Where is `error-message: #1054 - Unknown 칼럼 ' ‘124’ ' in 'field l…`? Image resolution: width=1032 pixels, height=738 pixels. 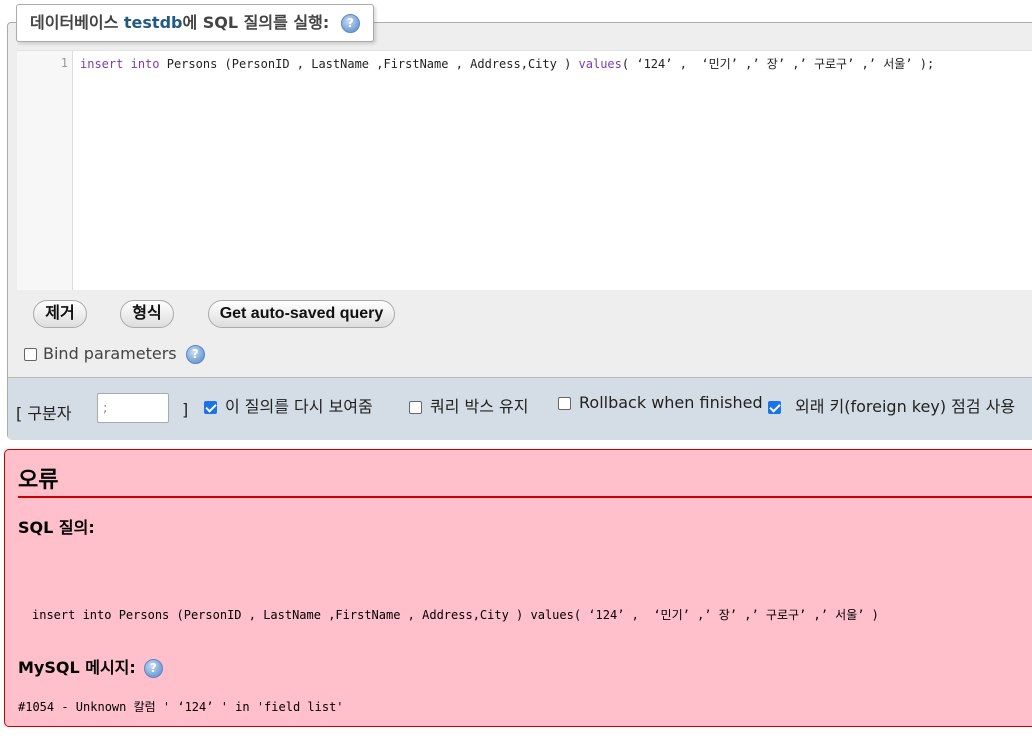 error-message: #1054 - Unknown 칼럼 ' ‘124’ ' in 'field l… is located at coordinates (181, 707).